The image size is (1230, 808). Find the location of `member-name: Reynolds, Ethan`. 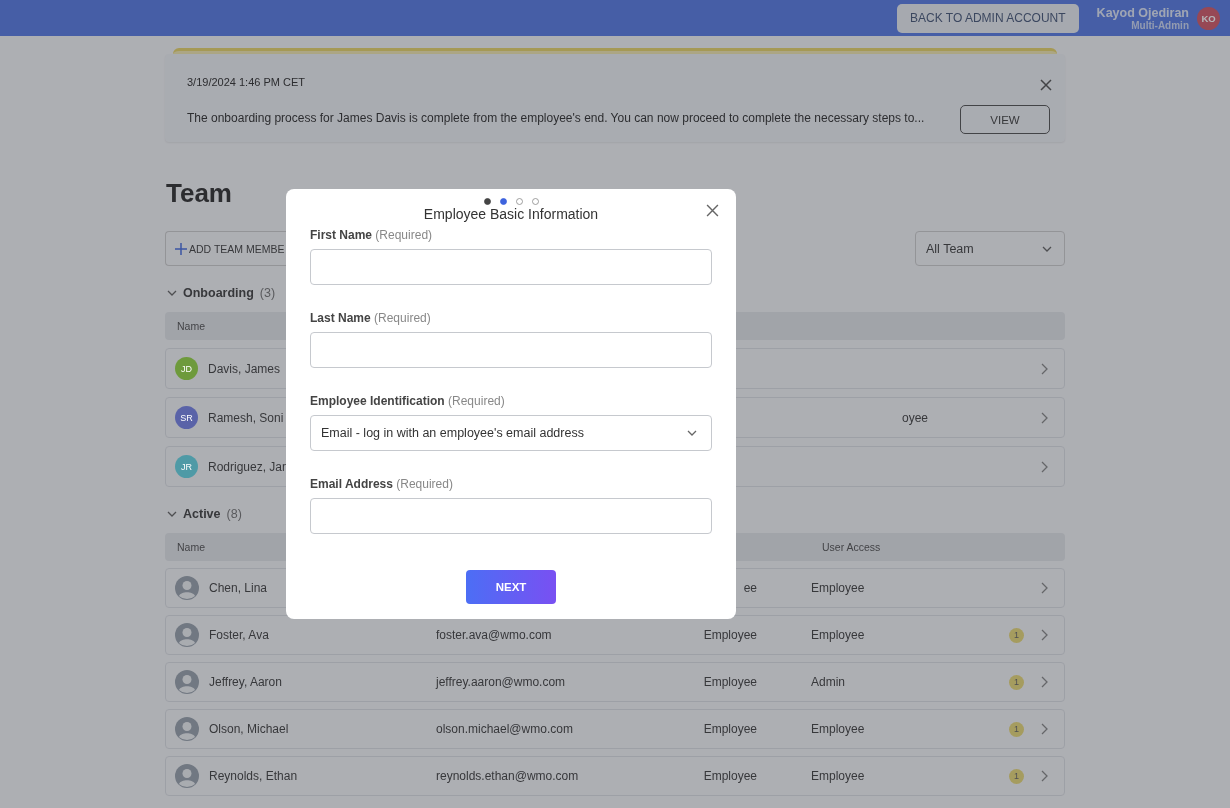

member-name: Reynolds, Ethan is located at coordinates (253, 776).